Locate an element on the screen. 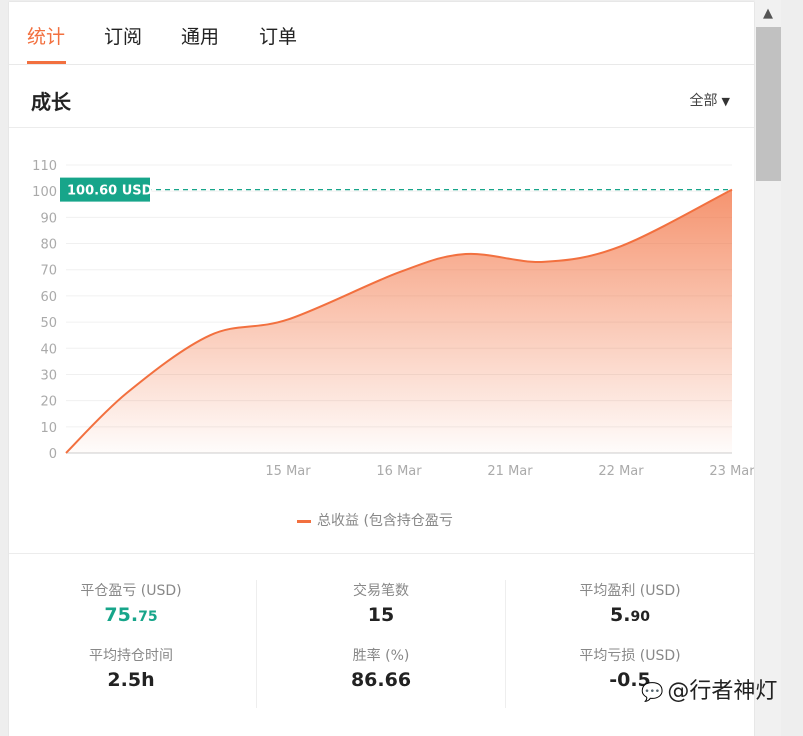  stat-closed-pnl: 平仓盈亏 (USD) 75.75 is located at coordinates (131, 603).